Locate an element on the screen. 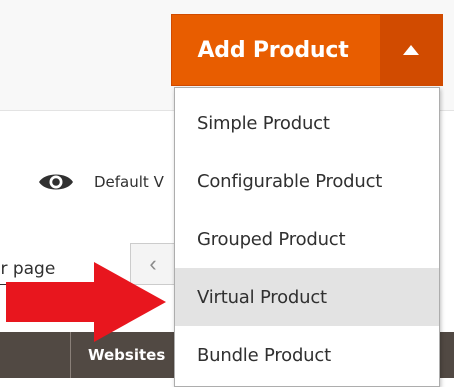 The width and height of the screenshot is (454, 387). view-switcher: Default V is located at coordinates (101, 182).